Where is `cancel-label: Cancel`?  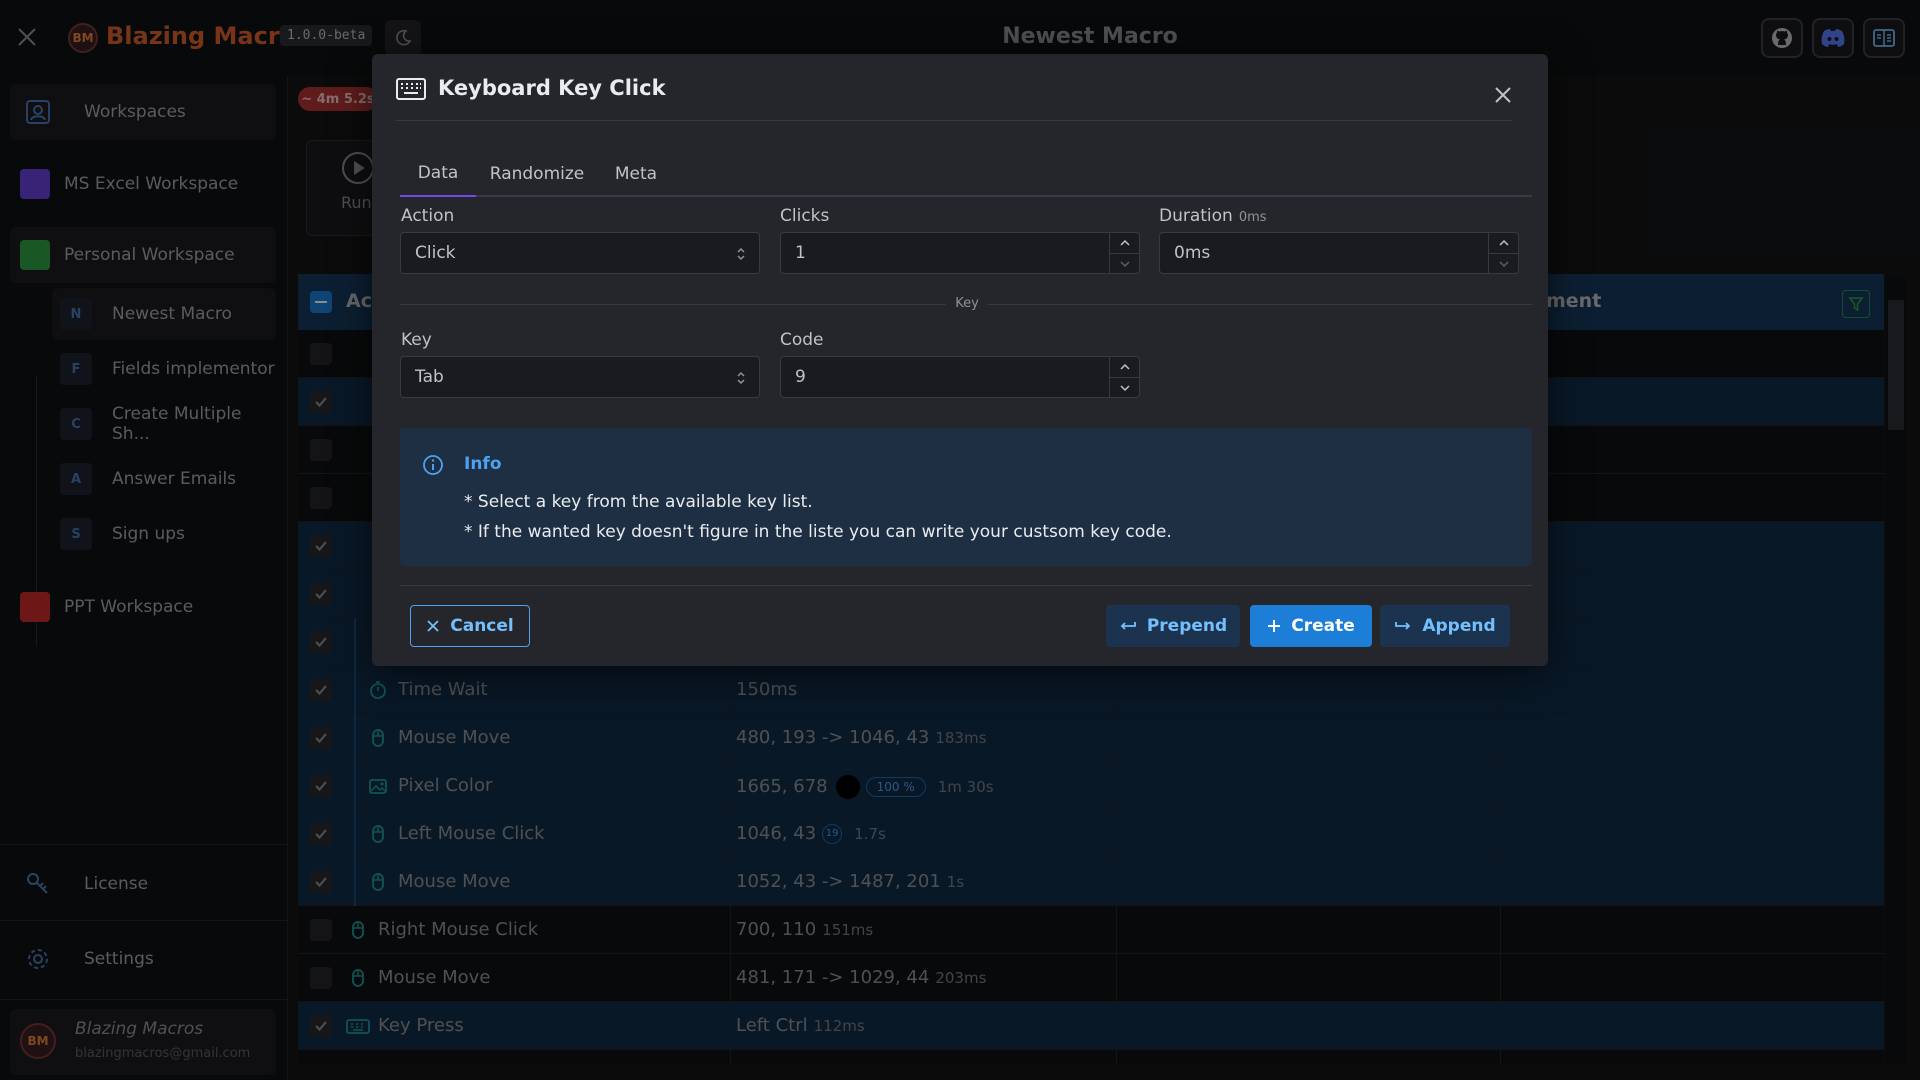
cancel-label: Cancel is located at coordinates (482, 626).